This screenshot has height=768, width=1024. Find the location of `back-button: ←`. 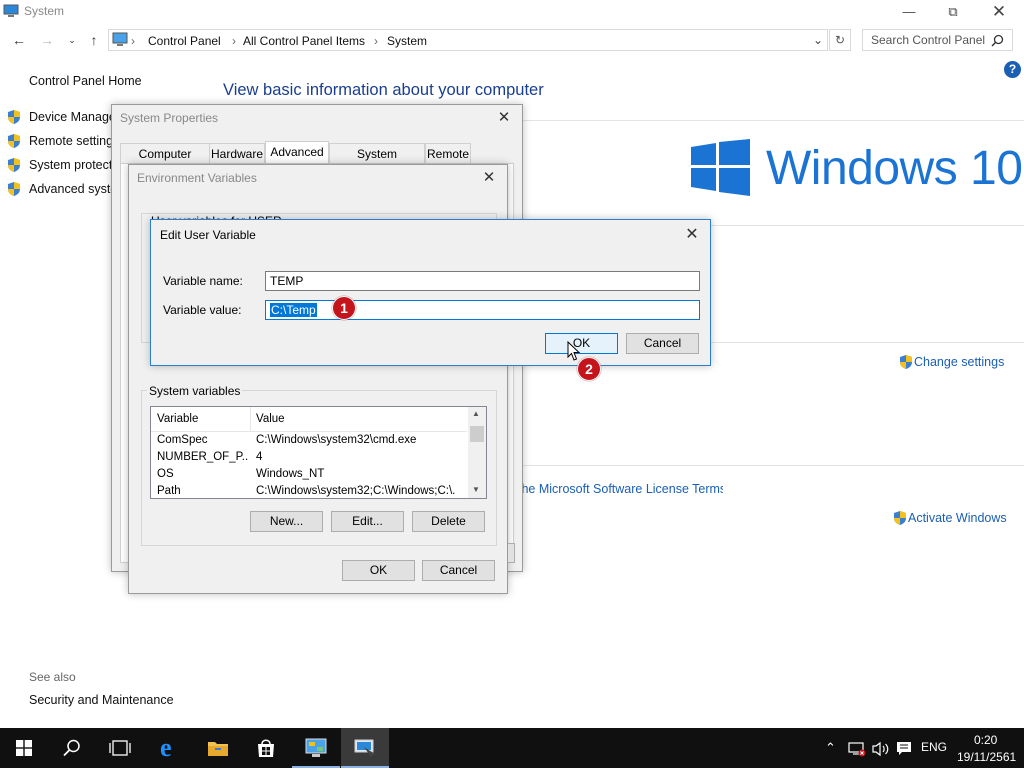

back-button: ← is located at coordinates (19, 40).